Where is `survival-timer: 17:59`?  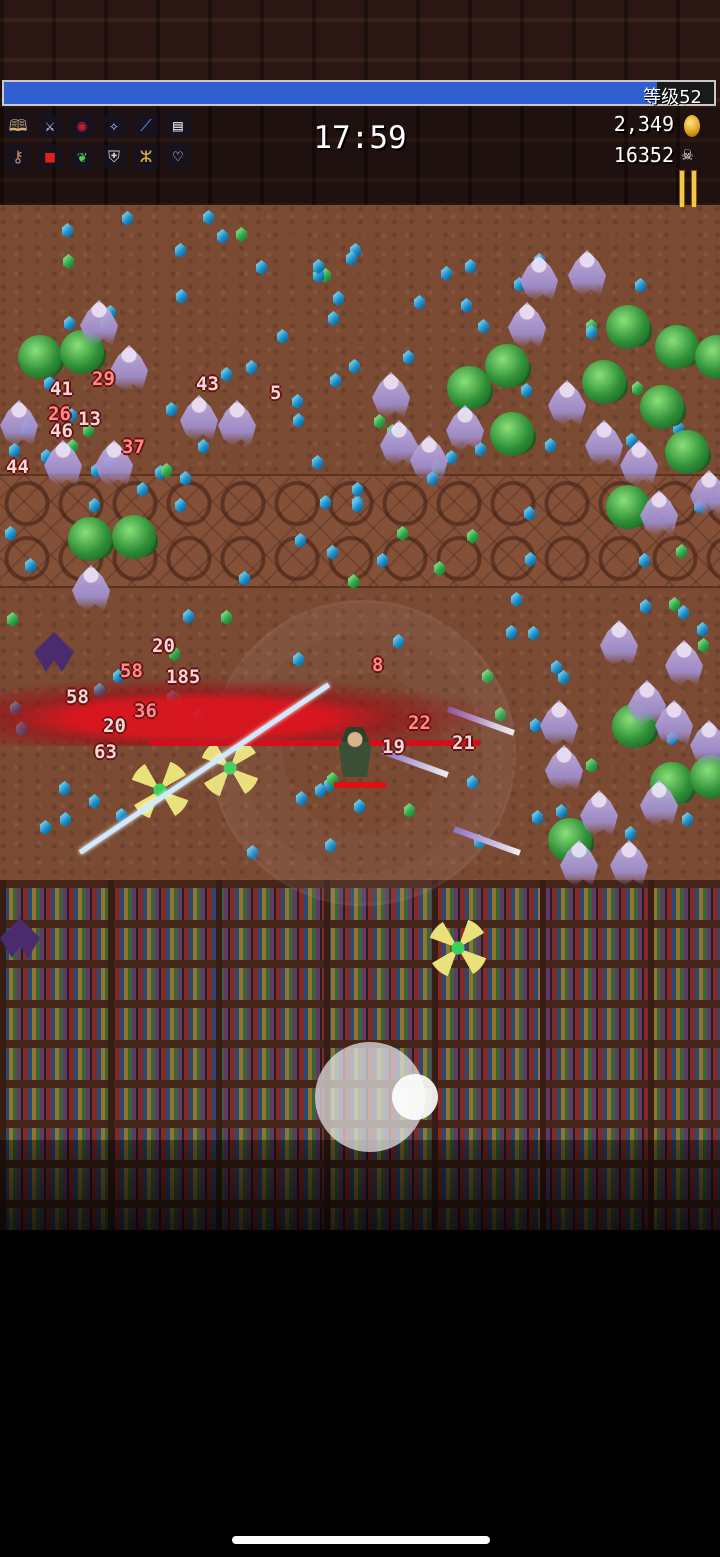 survival-timer: 17:59 is located at coordinates (360, 138).